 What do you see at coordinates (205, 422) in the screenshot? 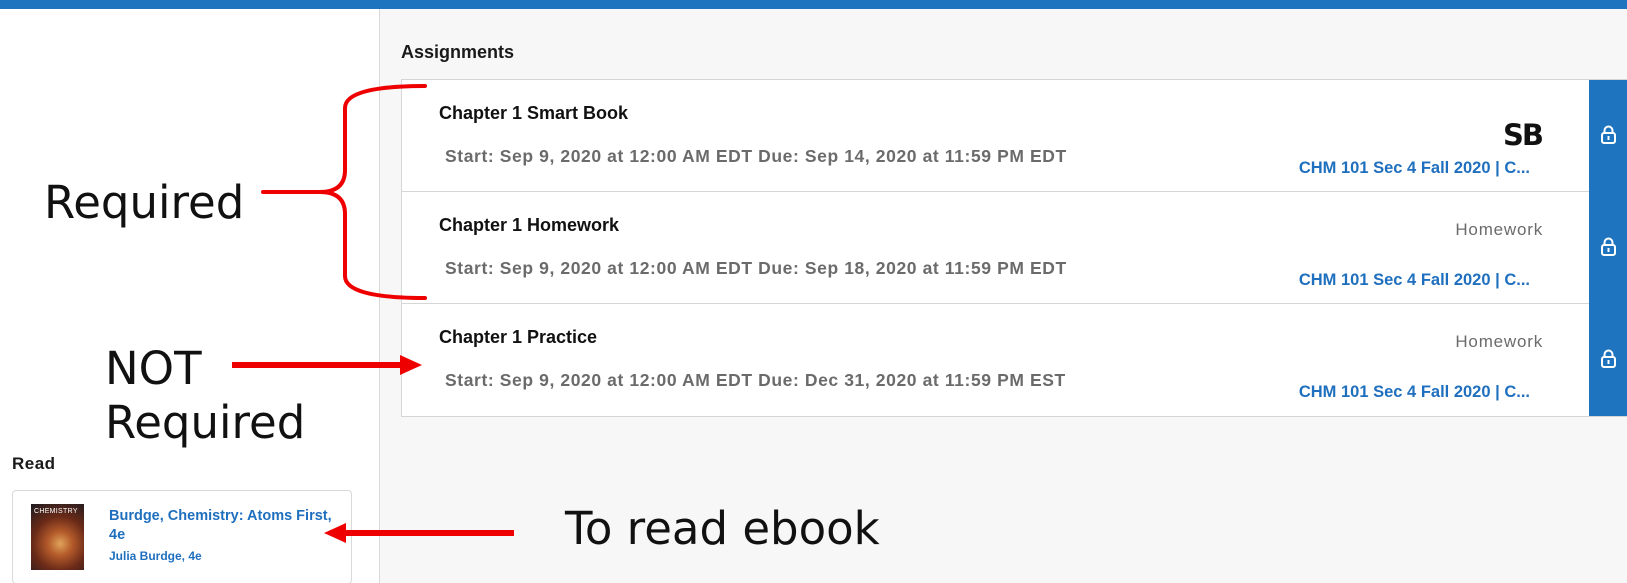
I see `annotation-not-line2: Required` at bounding box center [205, 422].